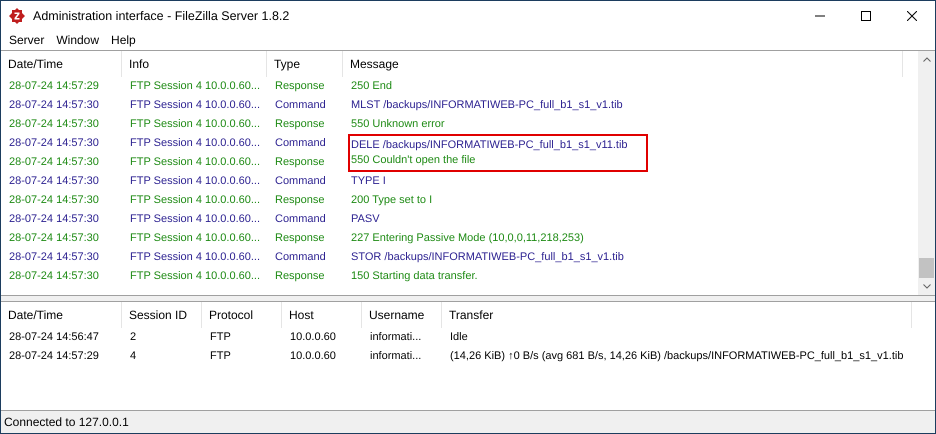  I want to click on menu-item: Window, so click(78, 40).